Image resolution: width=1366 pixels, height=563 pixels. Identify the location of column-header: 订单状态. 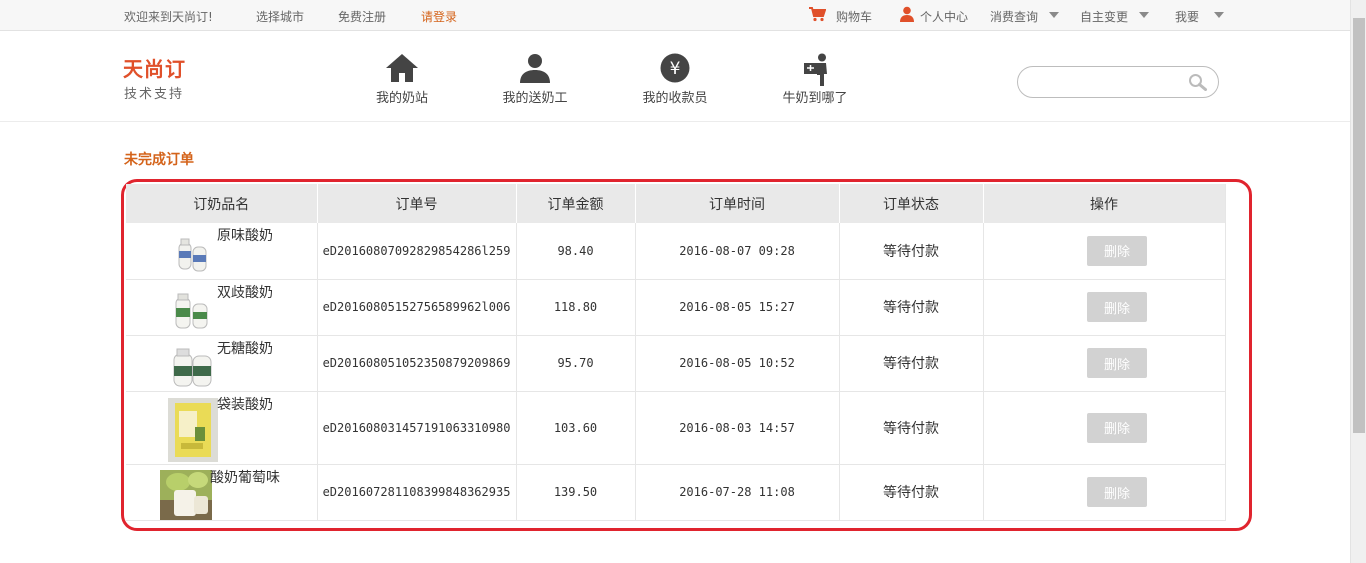
(911, 203).